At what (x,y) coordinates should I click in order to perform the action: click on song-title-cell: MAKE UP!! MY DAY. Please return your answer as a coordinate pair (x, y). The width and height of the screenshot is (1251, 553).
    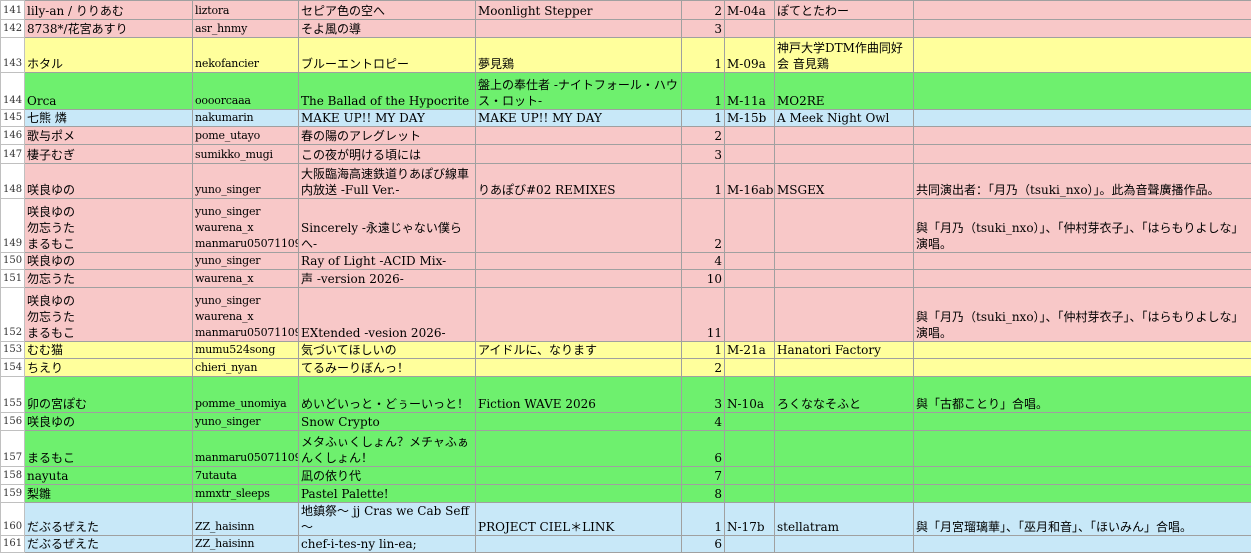
    Looking at the image, I should click on (387, 118).